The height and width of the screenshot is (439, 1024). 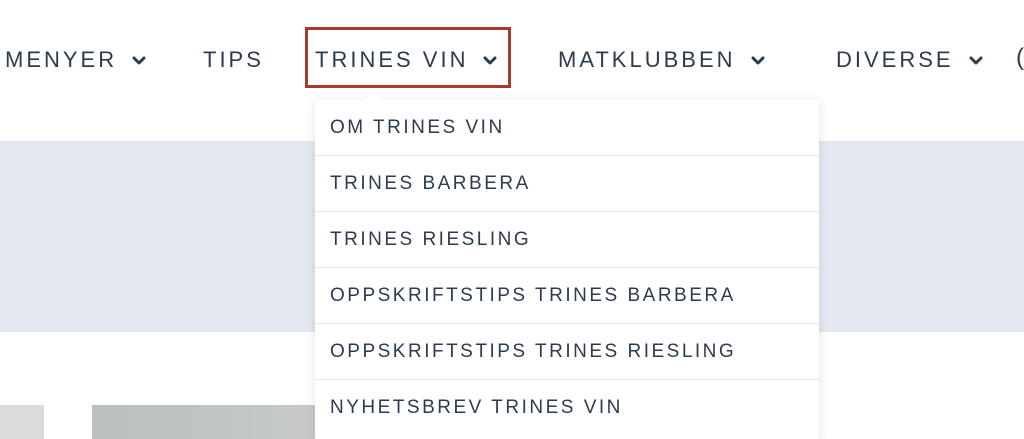 I want to click on nav-item-trines-vin: TRINES VIN, so click(x=406, y=60).